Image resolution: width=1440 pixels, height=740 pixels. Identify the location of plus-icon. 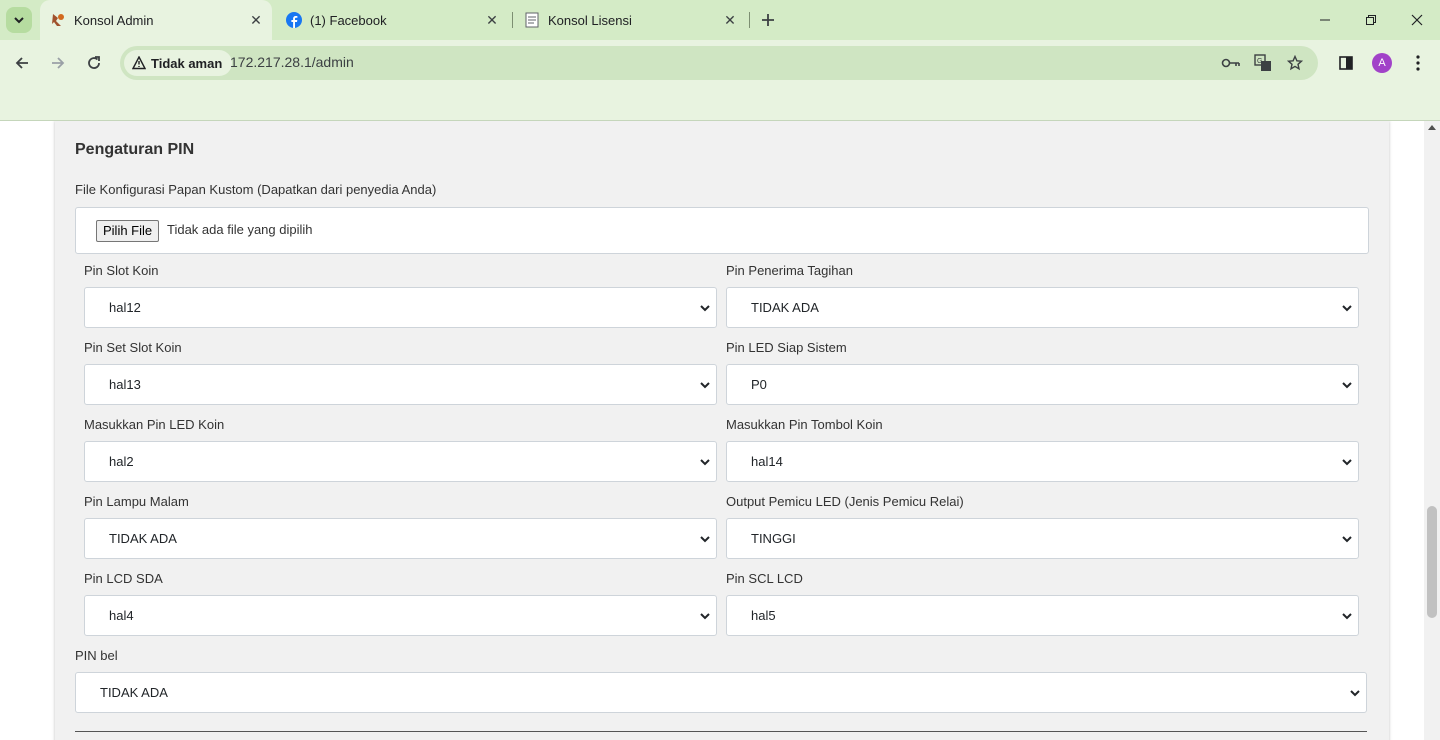
(768, 20).